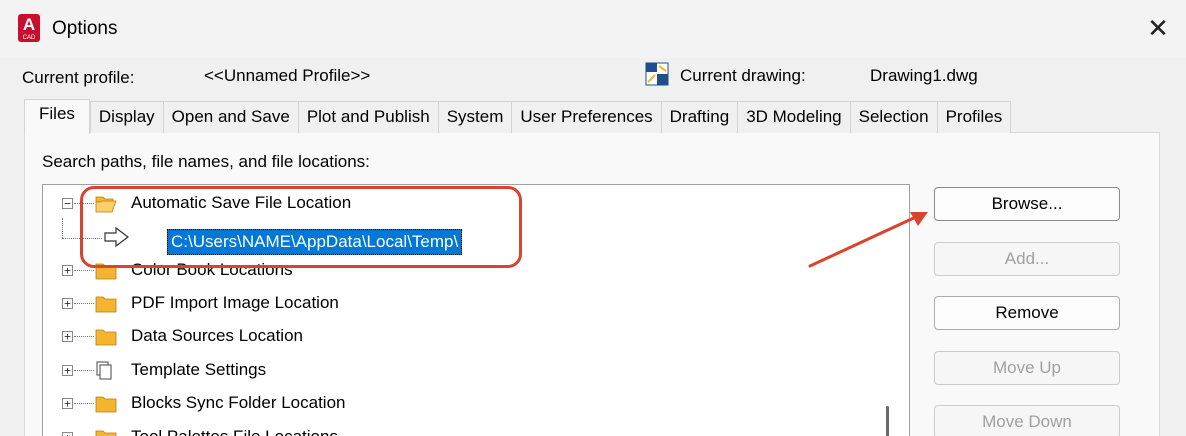 This screenshot has height=436, width=1186. I want to click on collapse-icon: −, so click(67, 203).